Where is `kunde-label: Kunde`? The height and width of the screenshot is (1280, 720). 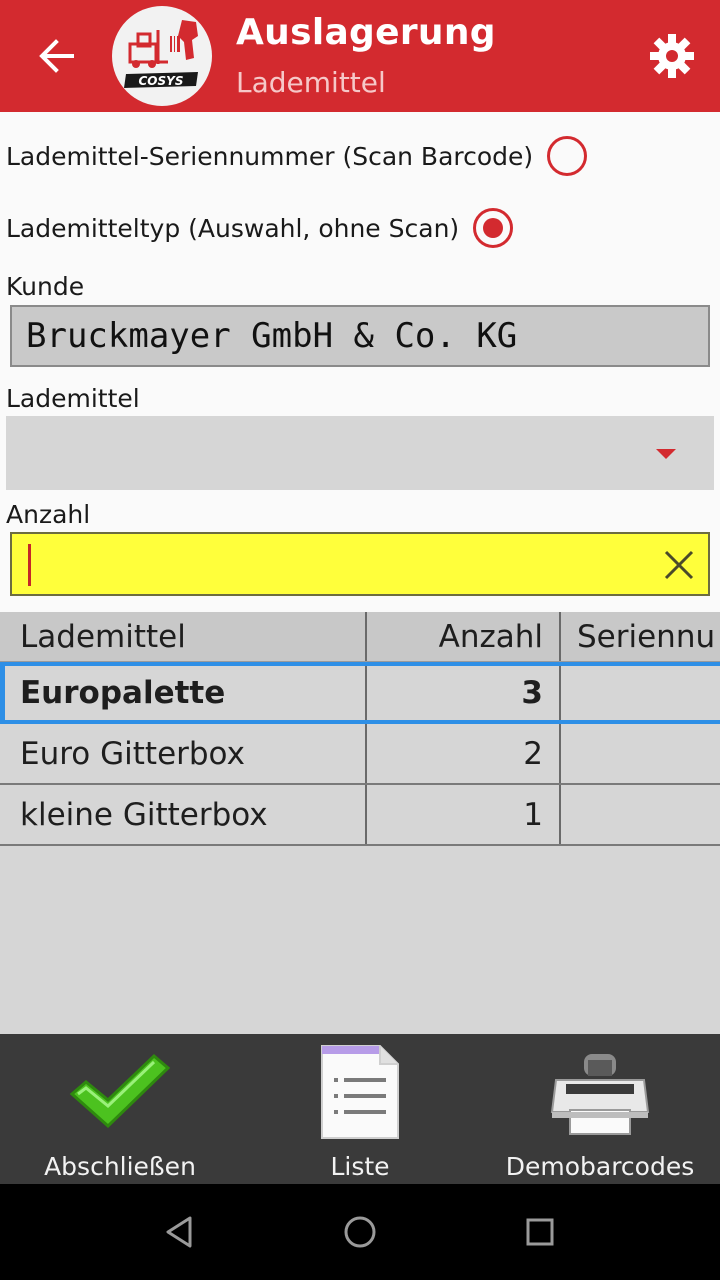 kunde-label: Kunde is located at coordinates (45, 286).